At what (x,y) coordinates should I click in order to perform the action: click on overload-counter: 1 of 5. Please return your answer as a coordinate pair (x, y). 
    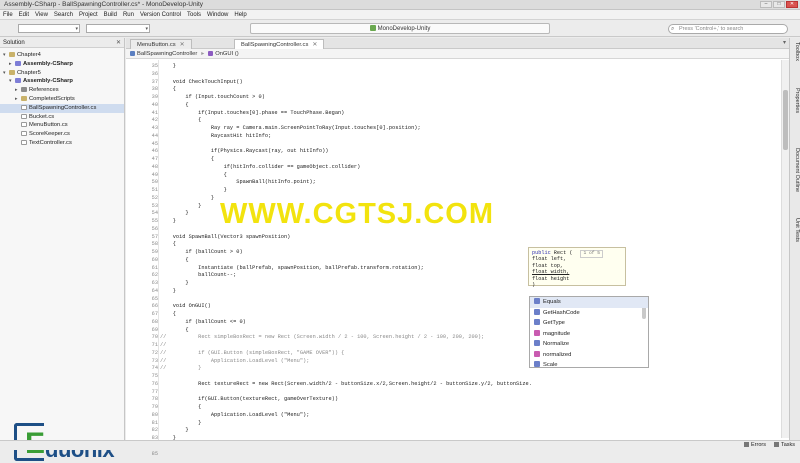
    Looking at the image, I should click on (591, 254).